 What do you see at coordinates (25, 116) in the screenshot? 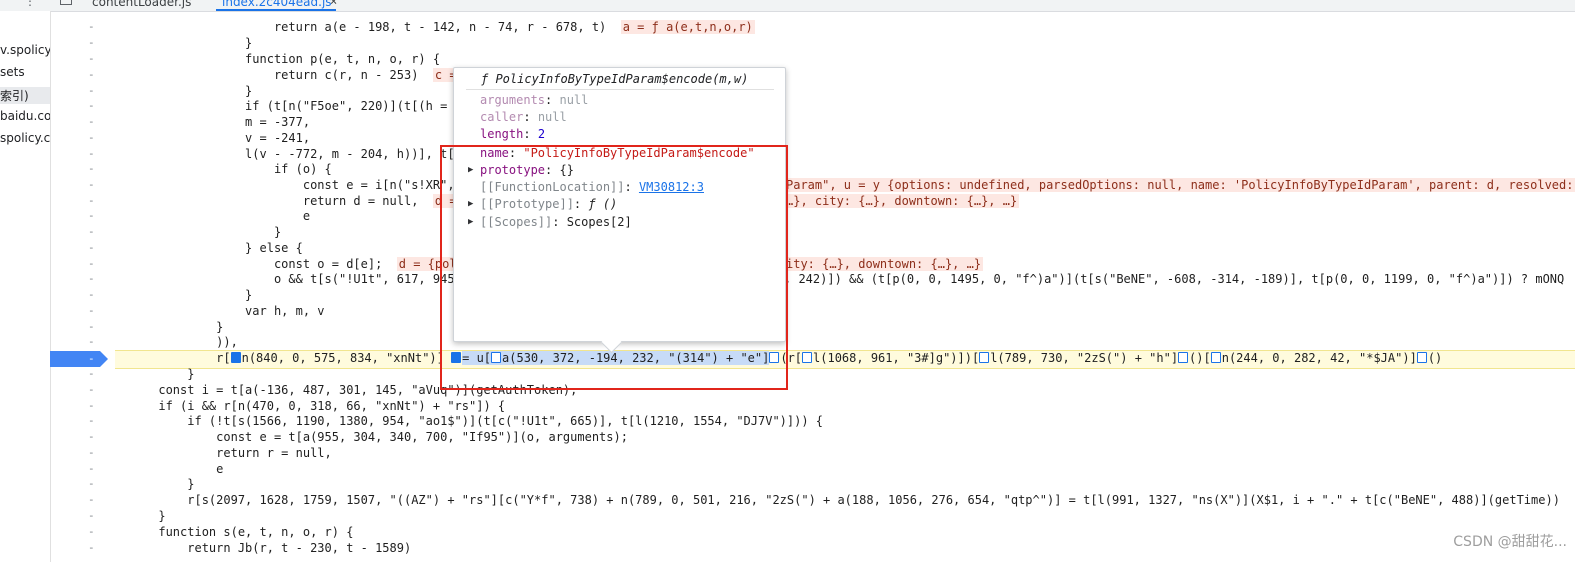
I see `navigator-item: baidu.cor` at bounding box center [25, 116].